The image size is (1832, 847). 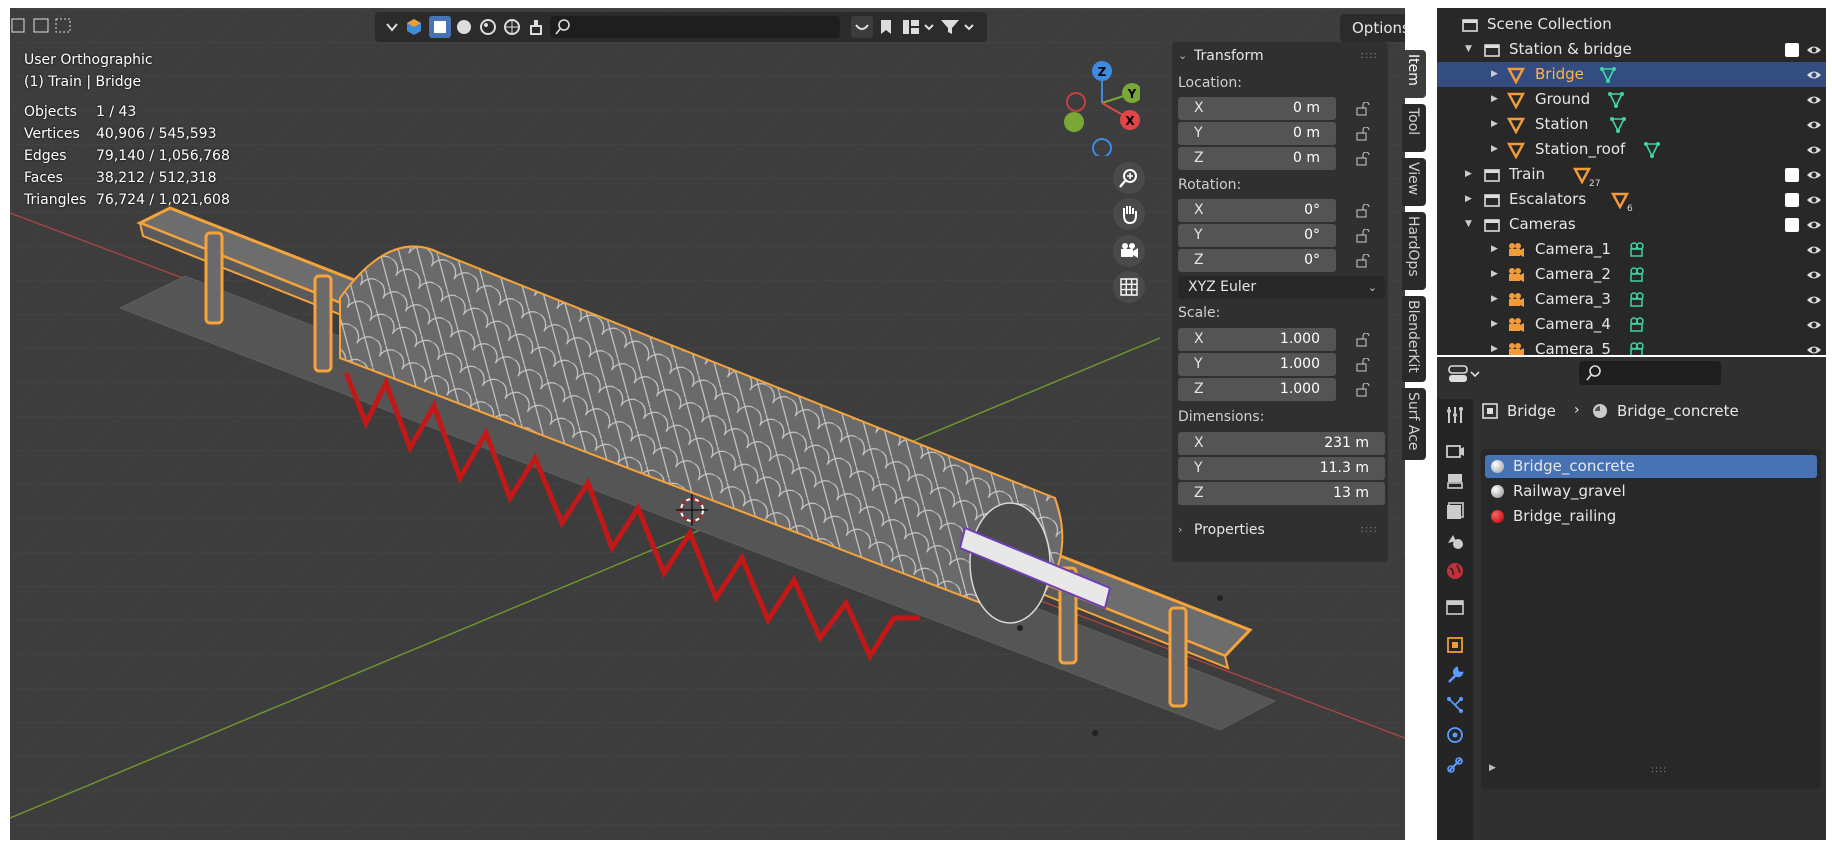 I want to click on material-slot: Bridge_railing, so click(x=1651, y=516).